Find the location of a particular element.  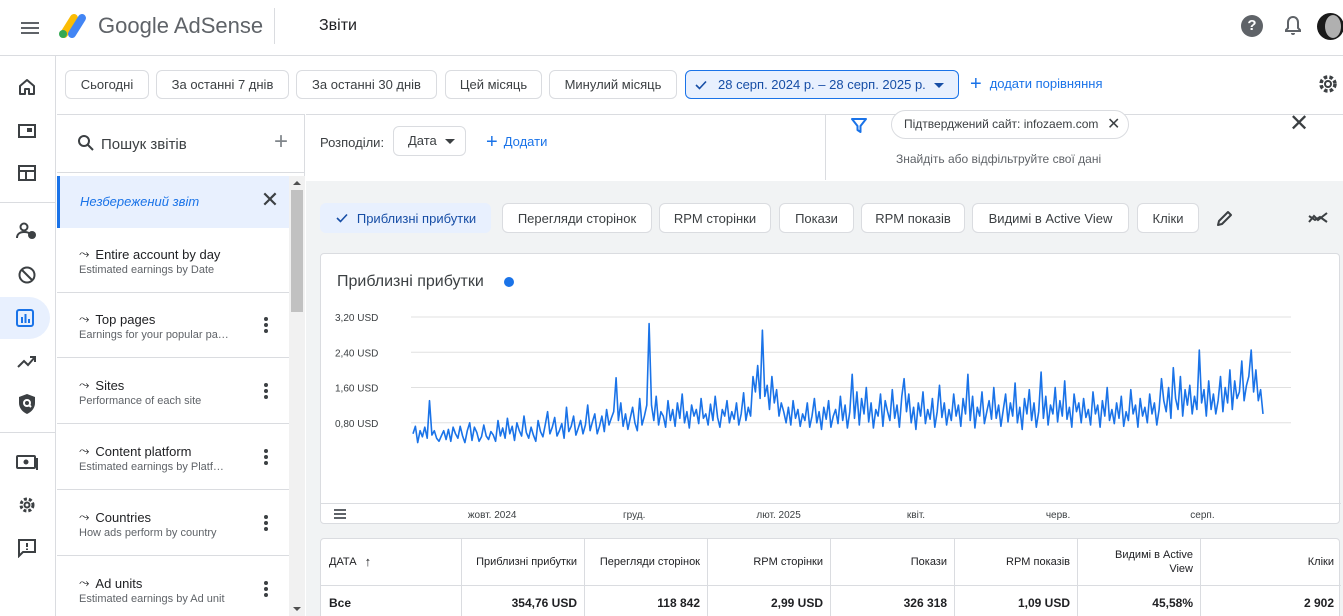

table-header: Приблизні прибутки is located at coordinates (523, 562).